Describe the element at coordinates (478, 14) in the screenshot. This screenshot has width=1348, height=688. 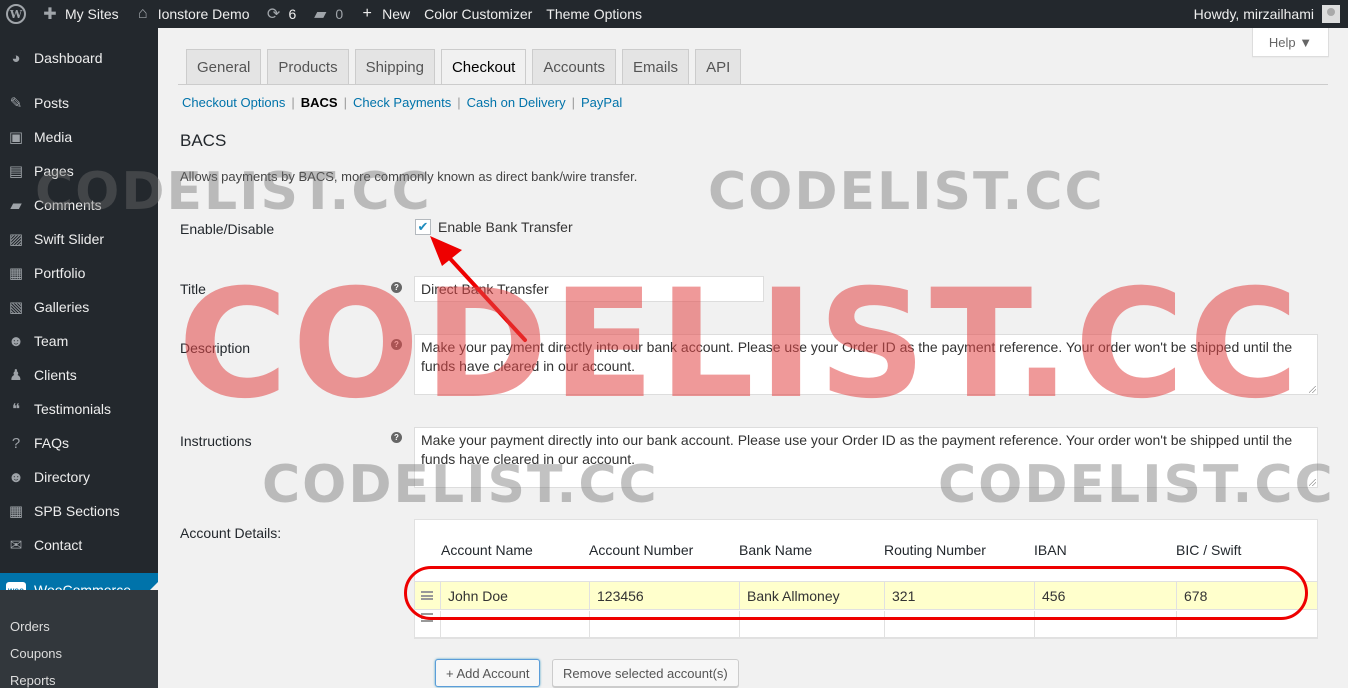
I see `color-customizer-link: Color Customizer` at that location.